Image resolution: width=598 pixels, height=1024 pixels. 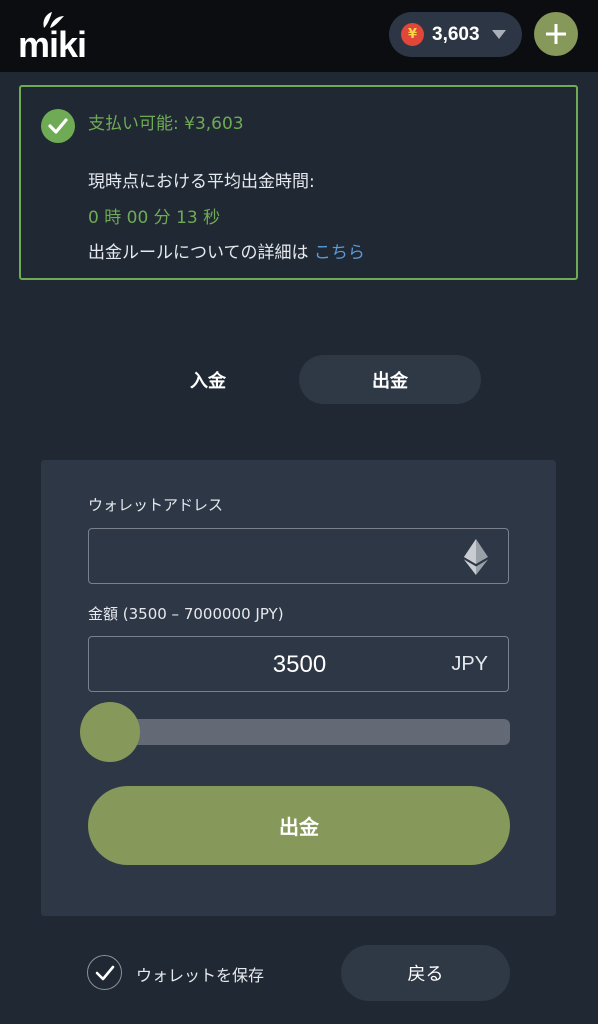 What do you see at coordinates (52, 44) in the screenshot?
I see `logo-text: miki` at bounding box center [52, 44].